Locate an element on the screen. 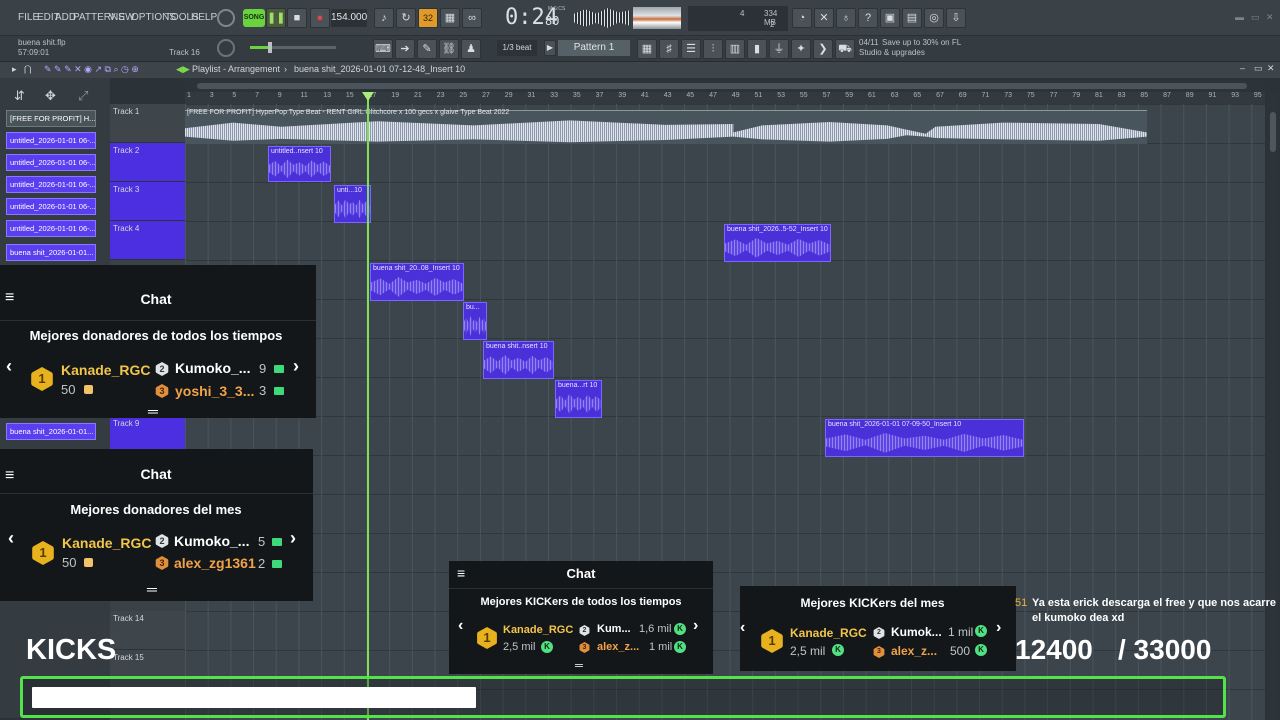 The width and height of the screenshot is (1280, 720). arrow-icon: ➔ is located at coordinates (405, 49).